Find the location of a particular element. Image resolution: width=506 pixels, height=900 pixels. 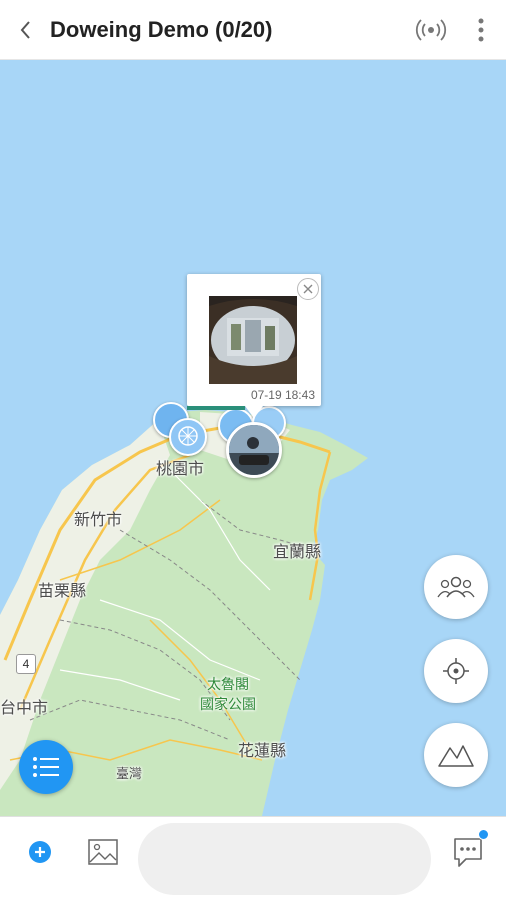

photo-popup: 07-19 18:43 is located at coordinates (254, 346).